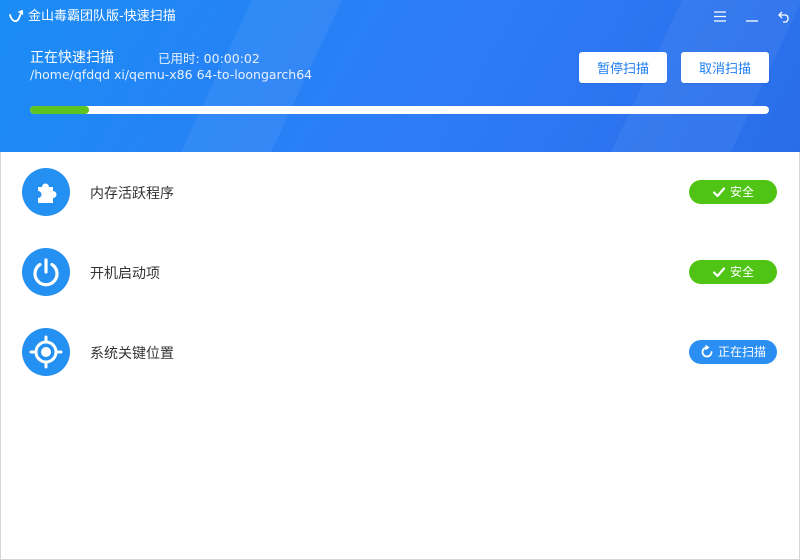 Image resolution: width=800 pixels, height=560 pixels. What do you see at coordinates (400, 272) in the screenshot?
I see `scan-item-startup: 开机启动项 安全` at bounding box center [400, 272].